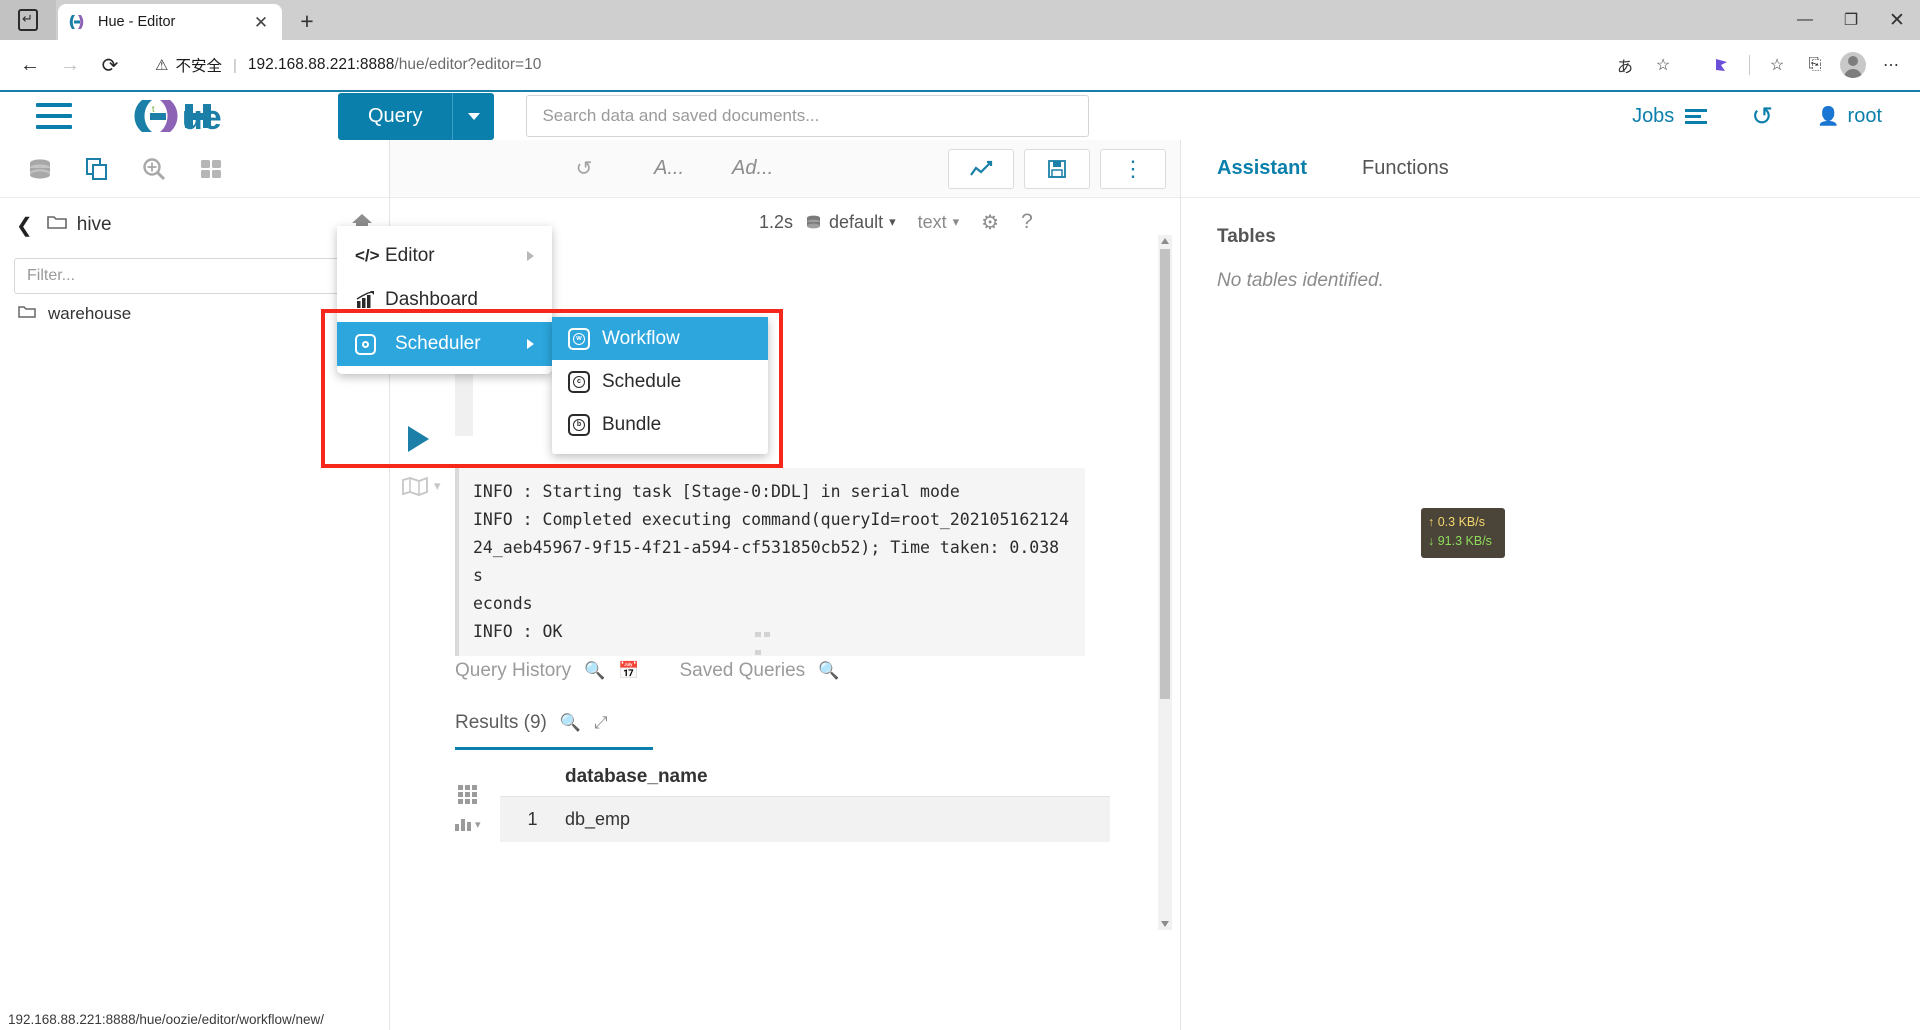  Describe the element at coordinates (395, 116) in the screenshot. I see `query-button: Query` at that location.